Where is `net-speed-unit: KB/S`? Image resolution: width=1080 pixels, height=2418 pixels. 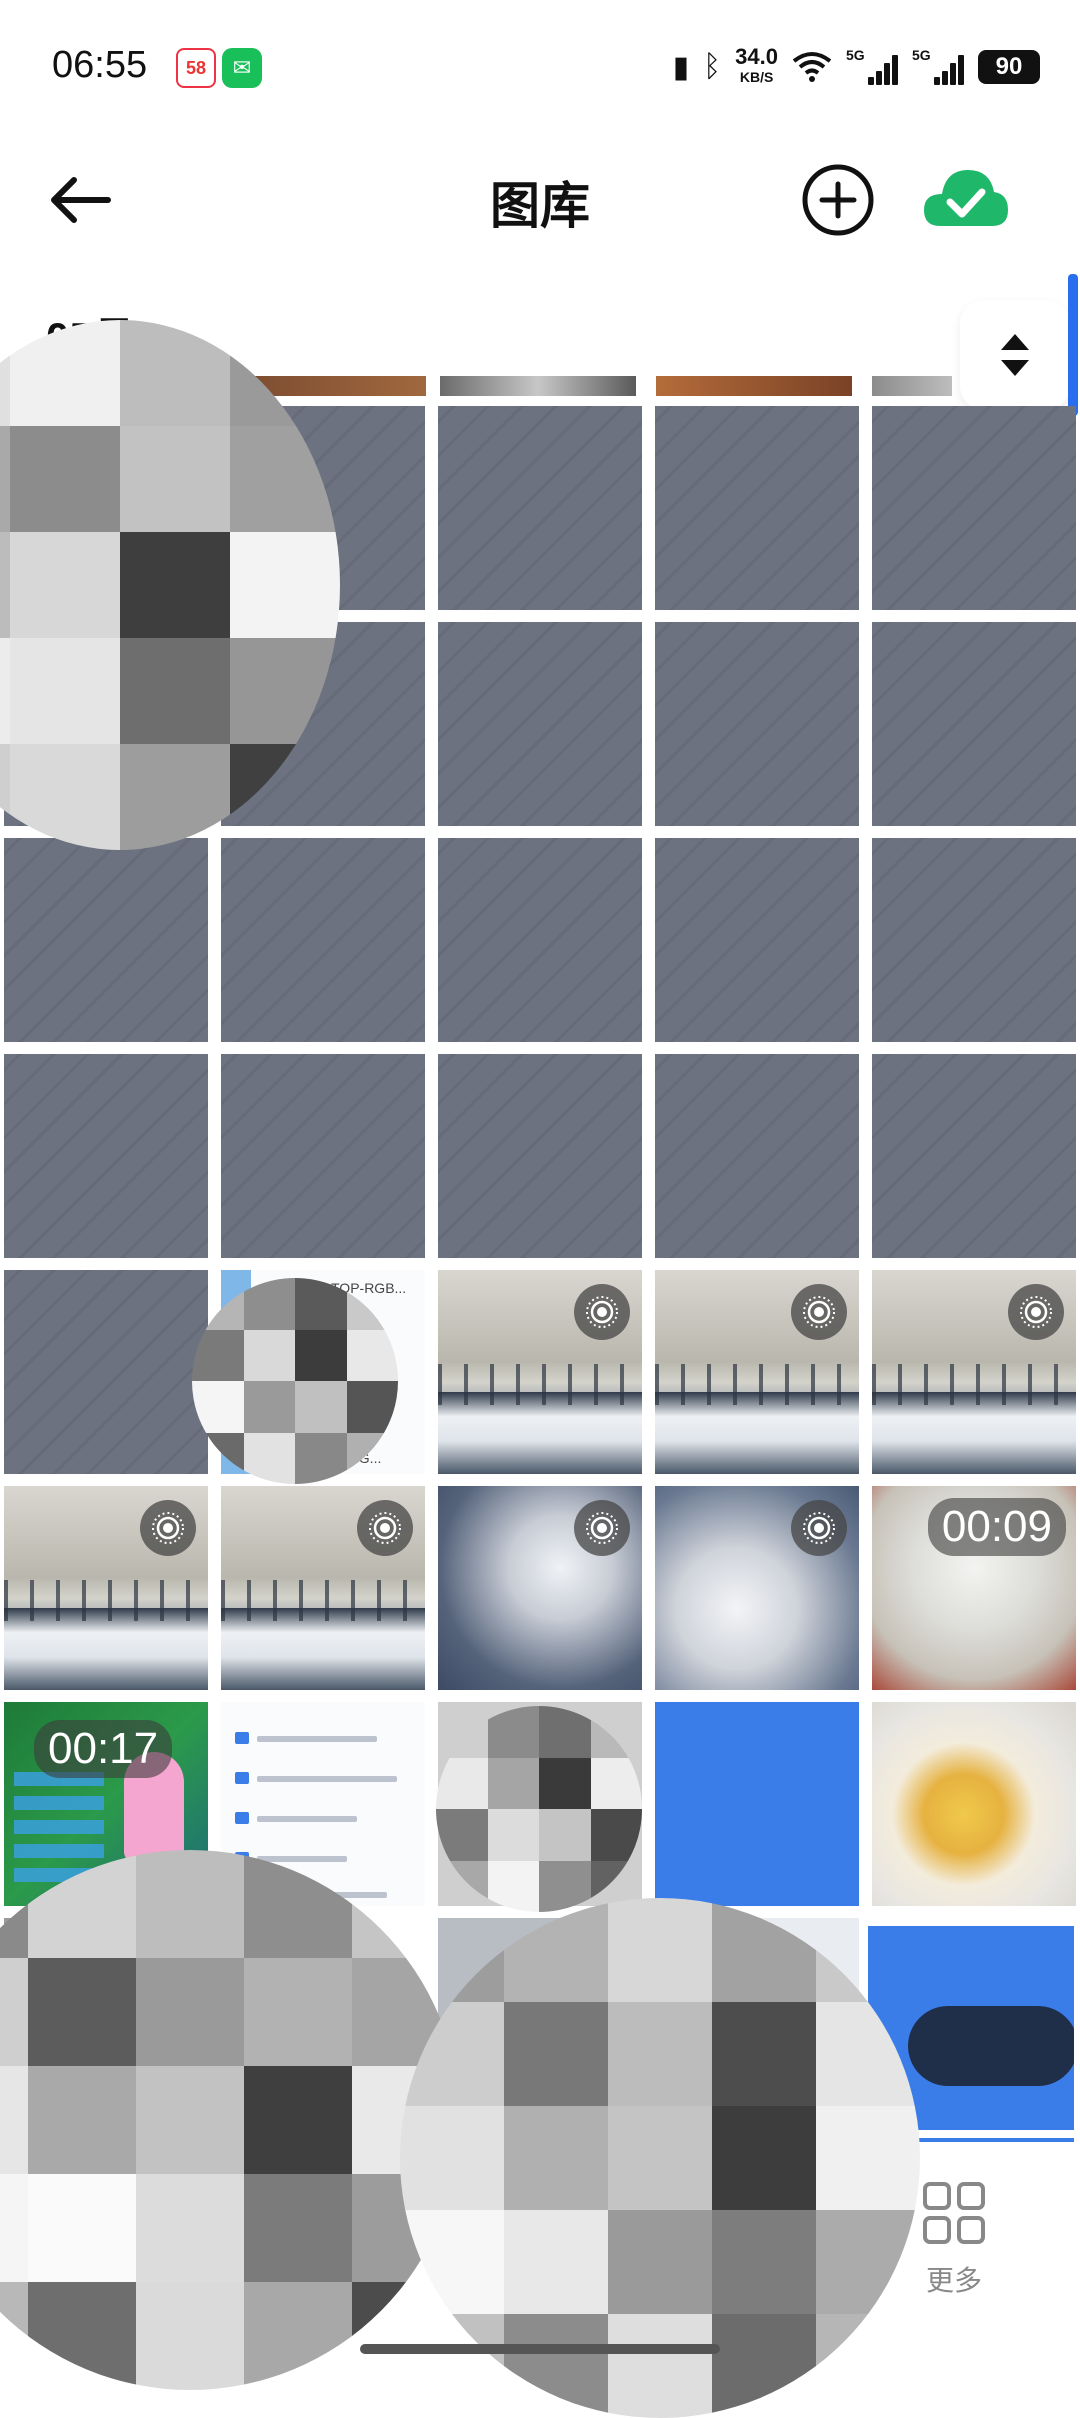
net-speed-unit: KB/S is located at coordinates (756, 77).